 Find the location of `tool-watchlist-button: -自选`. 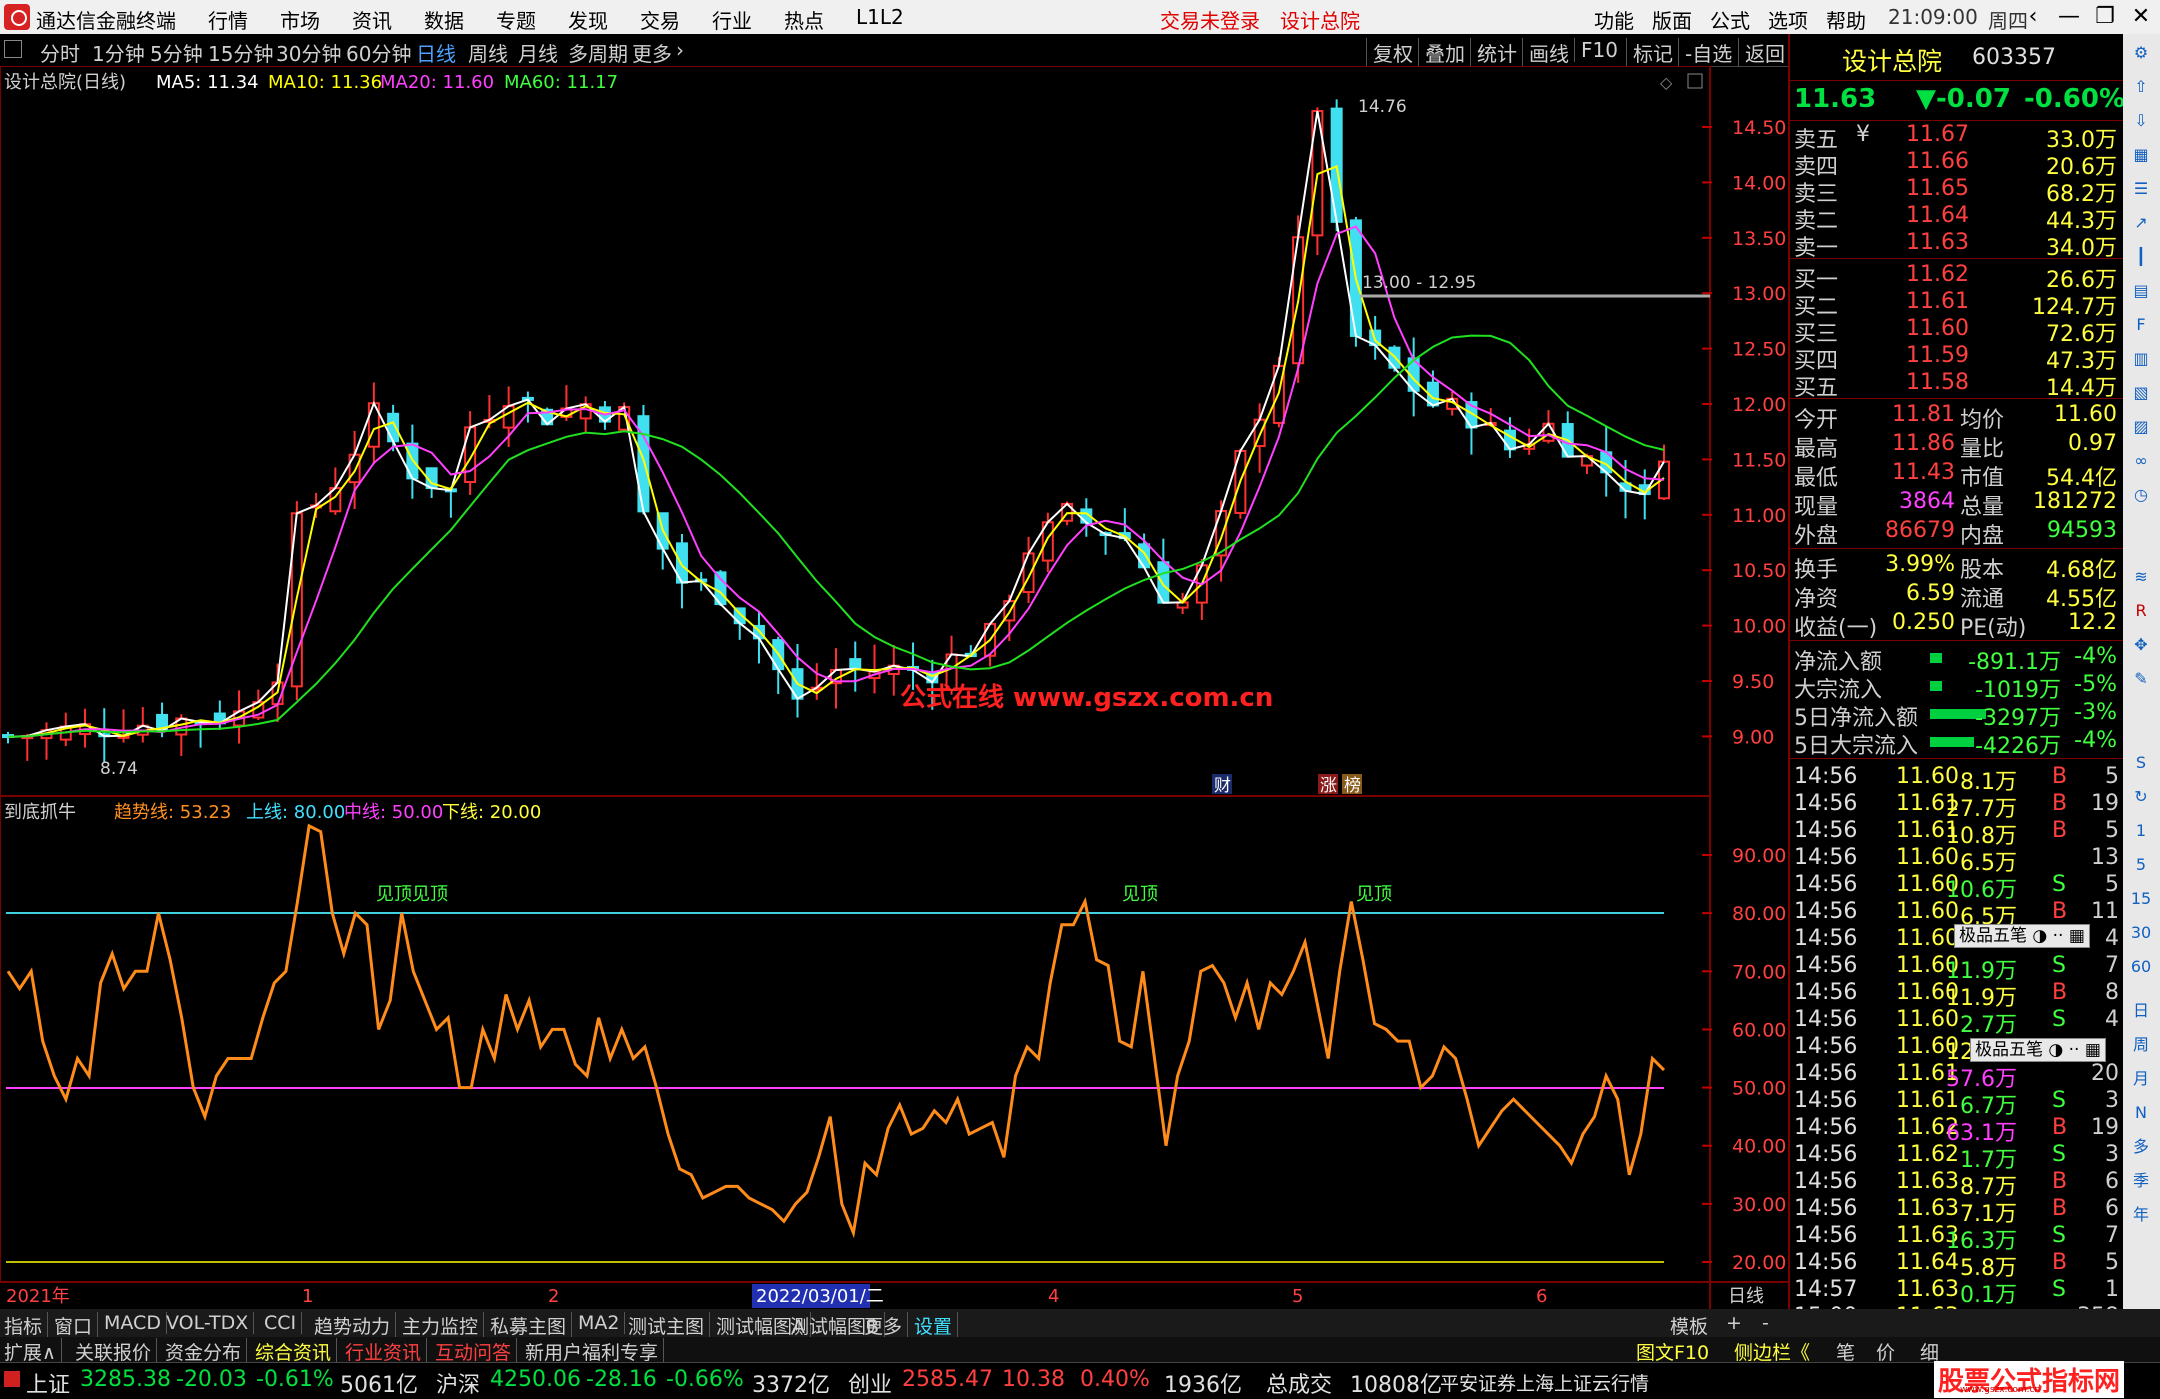

tool-watchlist-button: -自选 is located at coordinates (1705, 52).